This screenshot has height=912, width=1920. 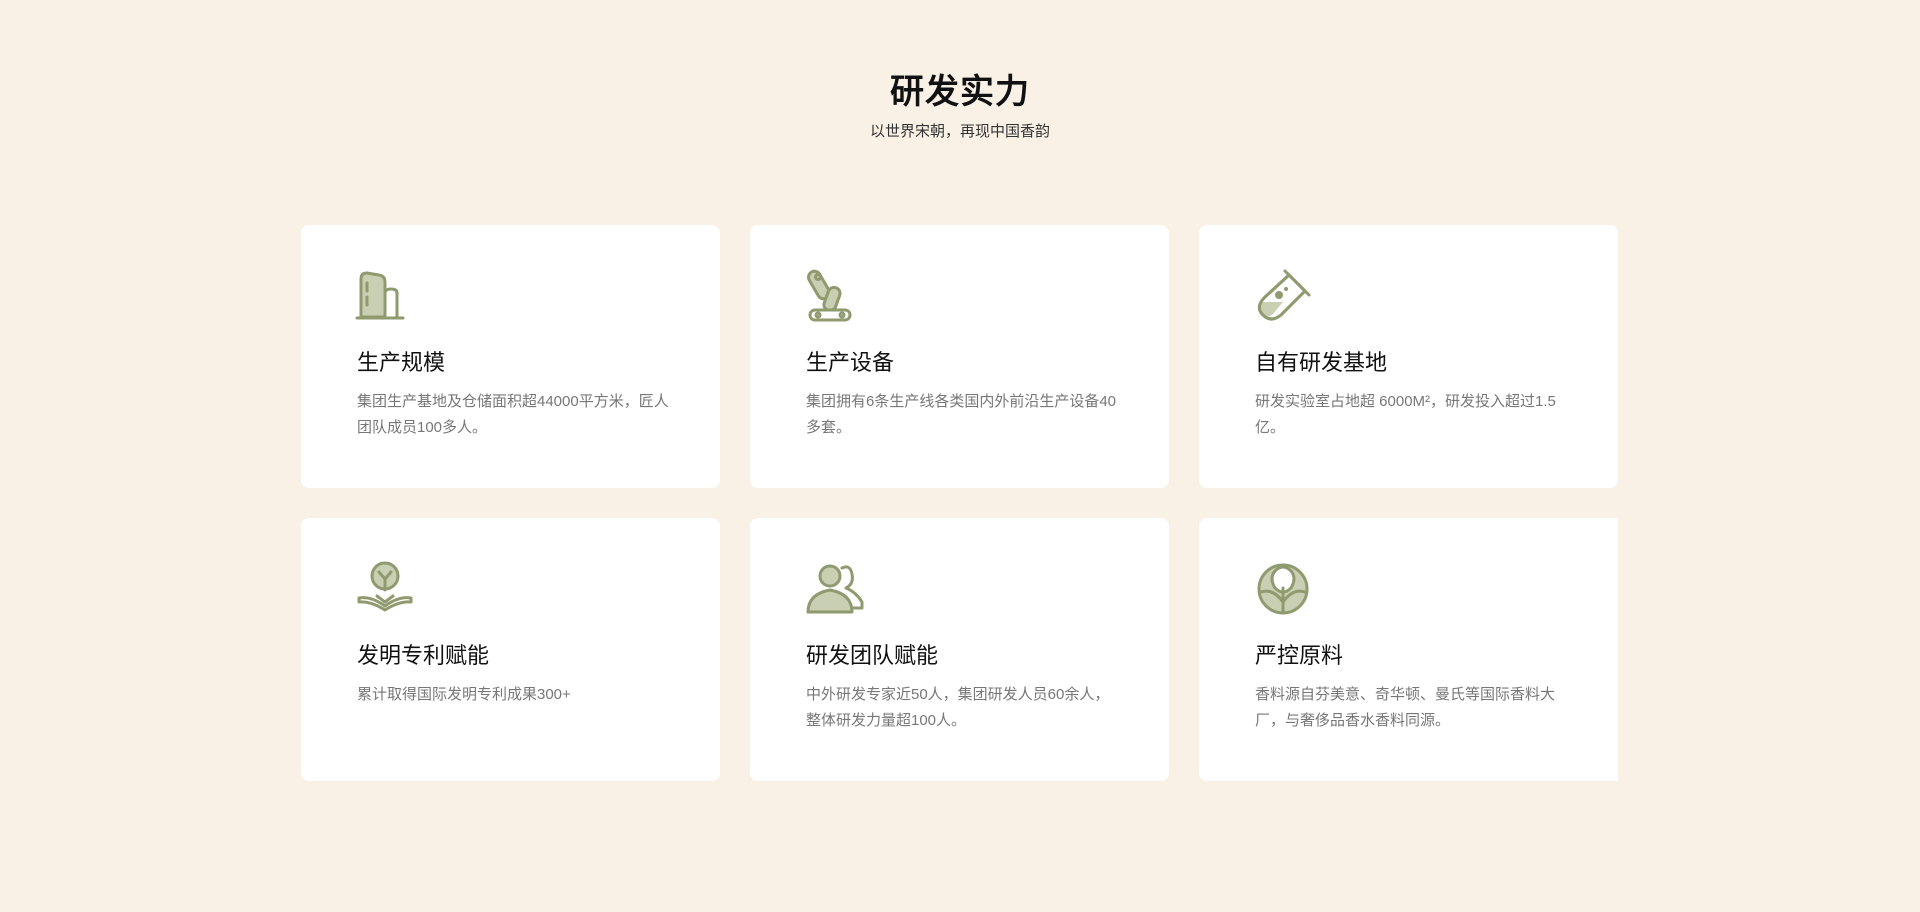 What do you see at coordinates (959, 131) in the screenshot?
I see `section-subtitle: 以世界宋朝，再现中国香韵` at bounding box center [959, 131].